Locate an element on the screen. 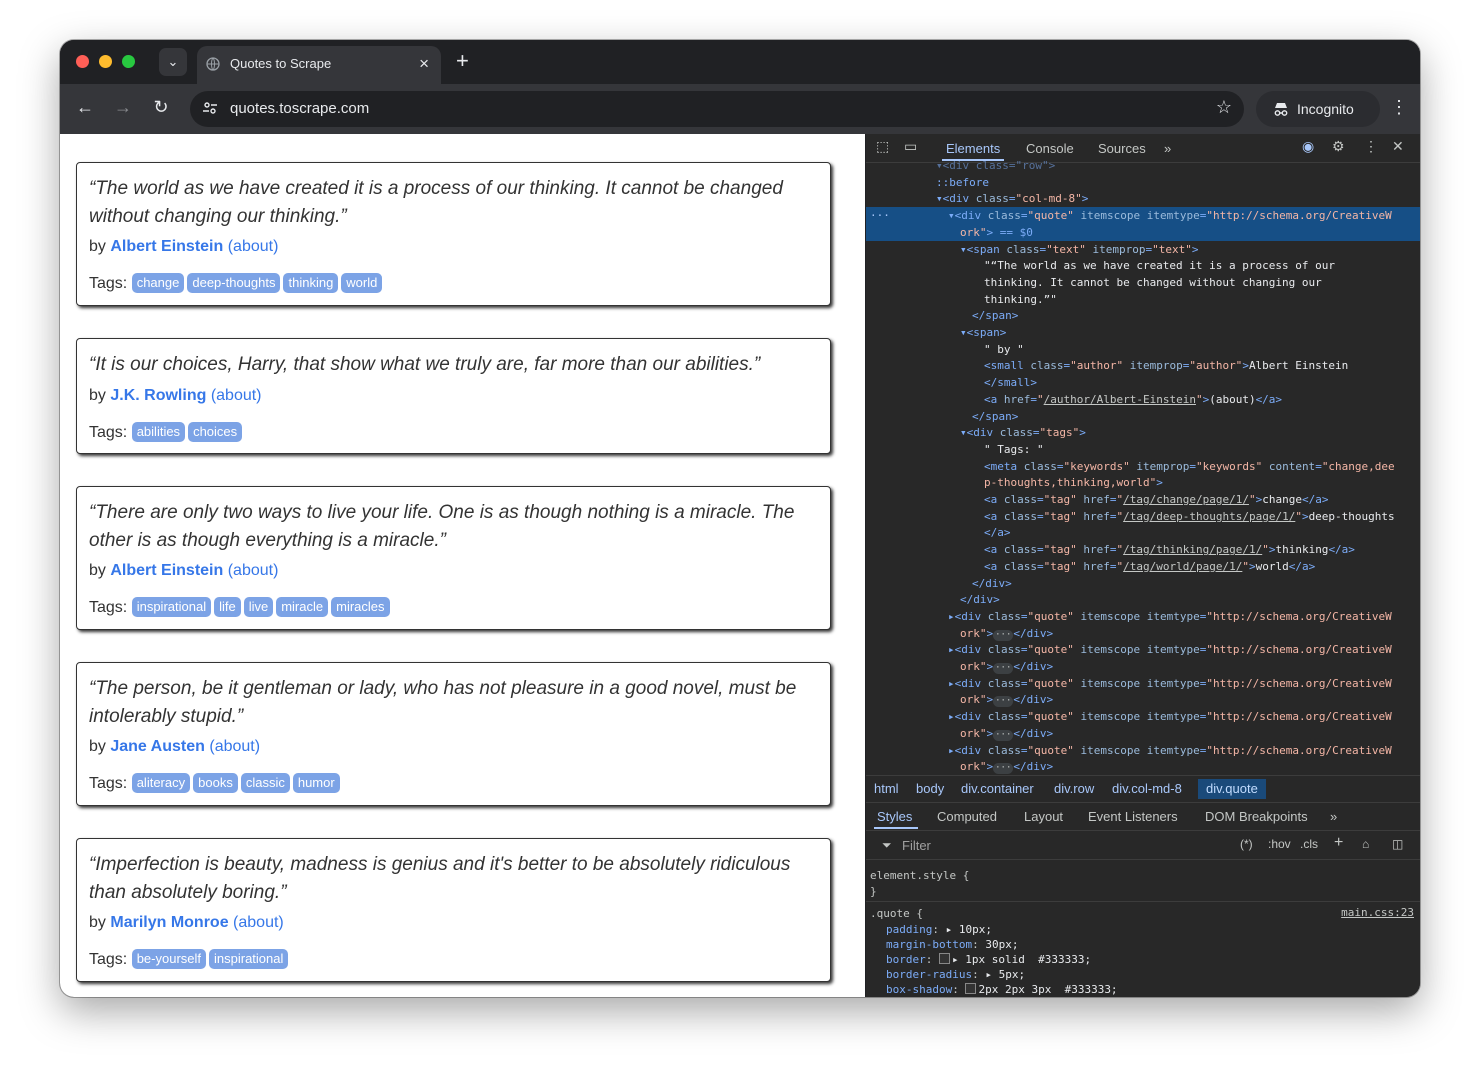 This screenshot has height=1078, width=1480. maximize-window-button is located at coordinates (128, 61).